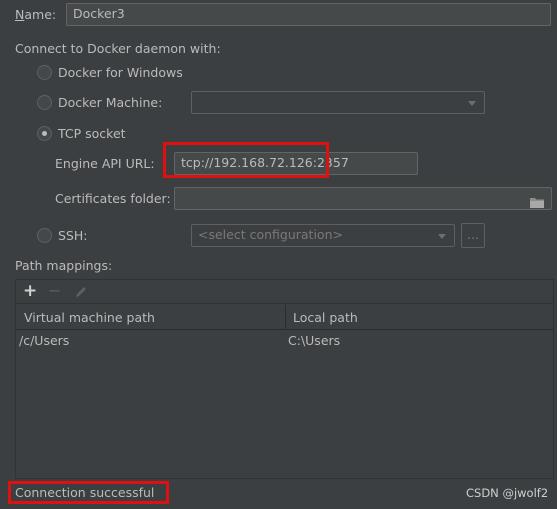  What do you see at coordinates (325, 318) in the screenshot?
I see `column-header-local-path: Local path` at bounding box center [325, 318].